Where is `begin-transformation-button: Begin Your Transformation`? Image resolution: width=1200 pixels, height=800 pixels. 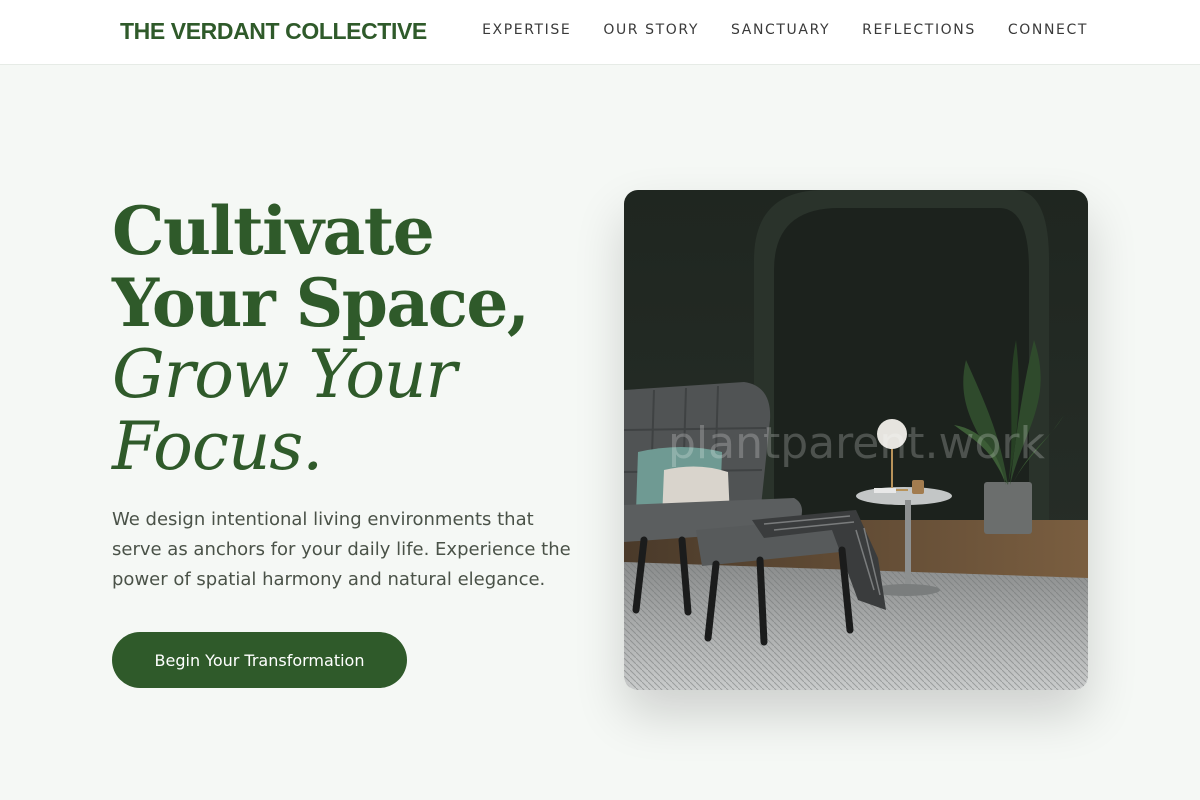 begin-transformation-button: Begin Your Transformation is located at coordinates (259, 660).